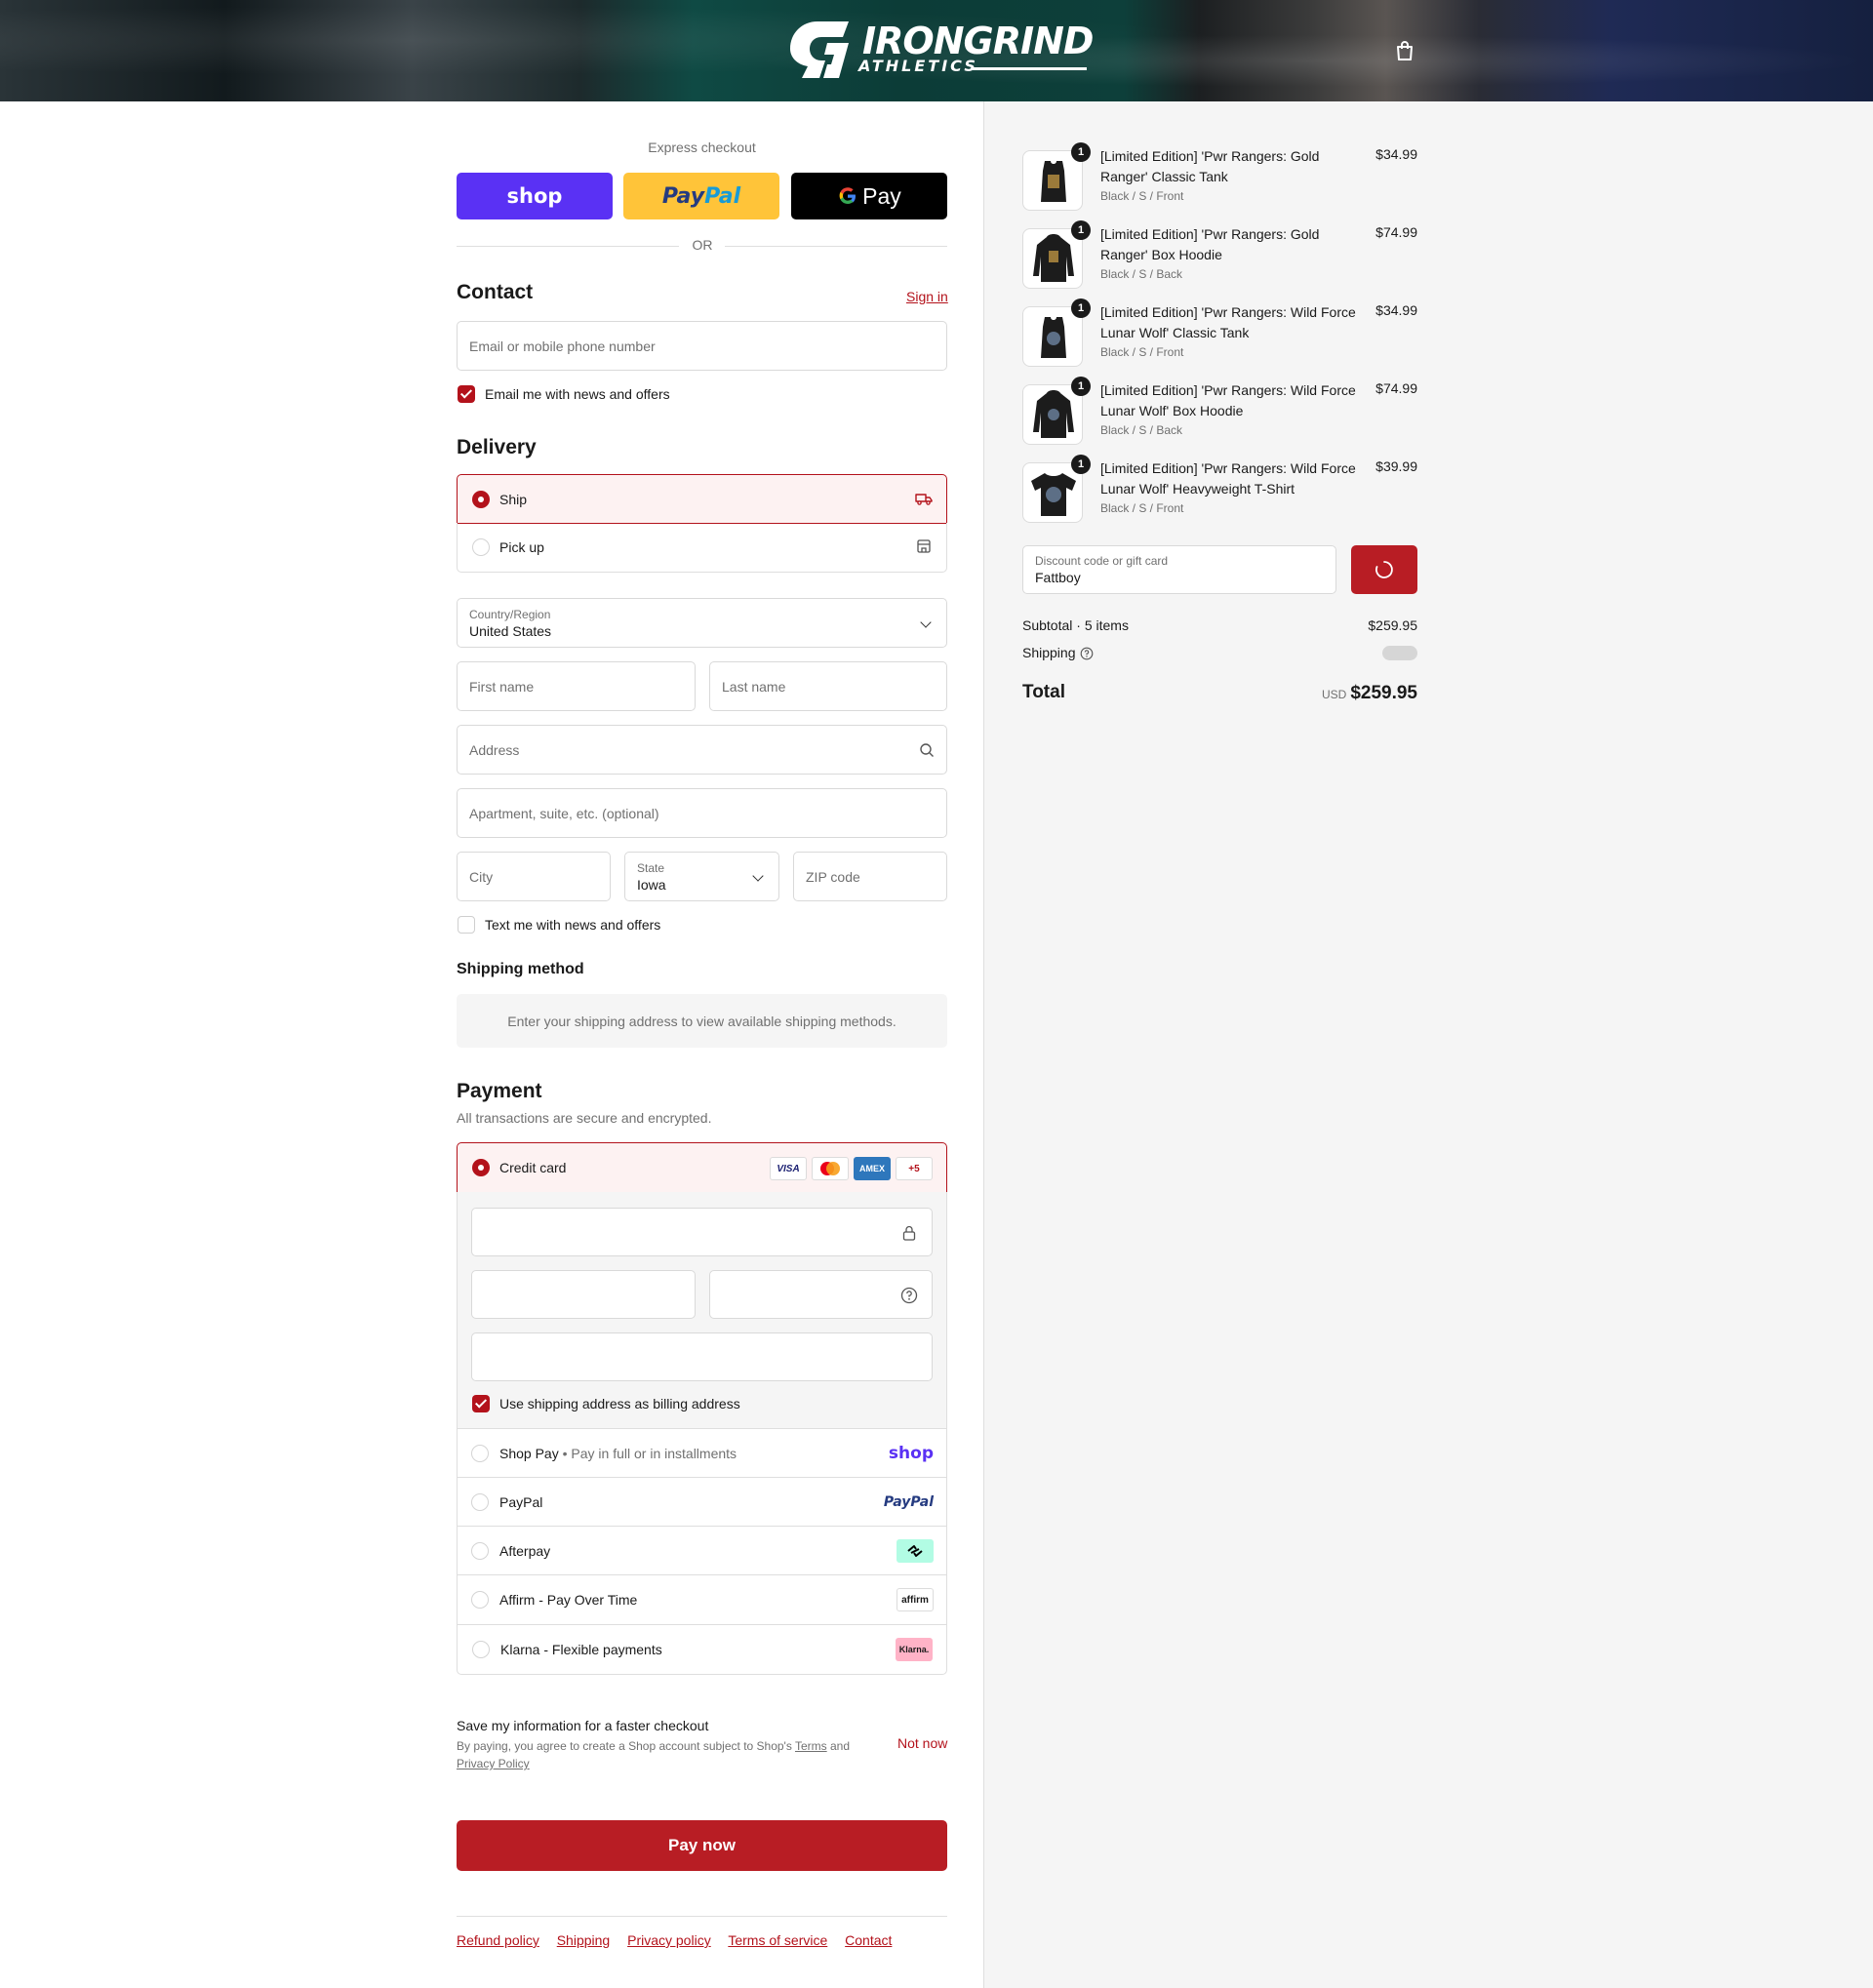 Image resolution: width=1873 pixels, height=1988 pixels. Describe the element at coordinates (480, 1502) in the screenshot. I see `paypal-radio` at that location.